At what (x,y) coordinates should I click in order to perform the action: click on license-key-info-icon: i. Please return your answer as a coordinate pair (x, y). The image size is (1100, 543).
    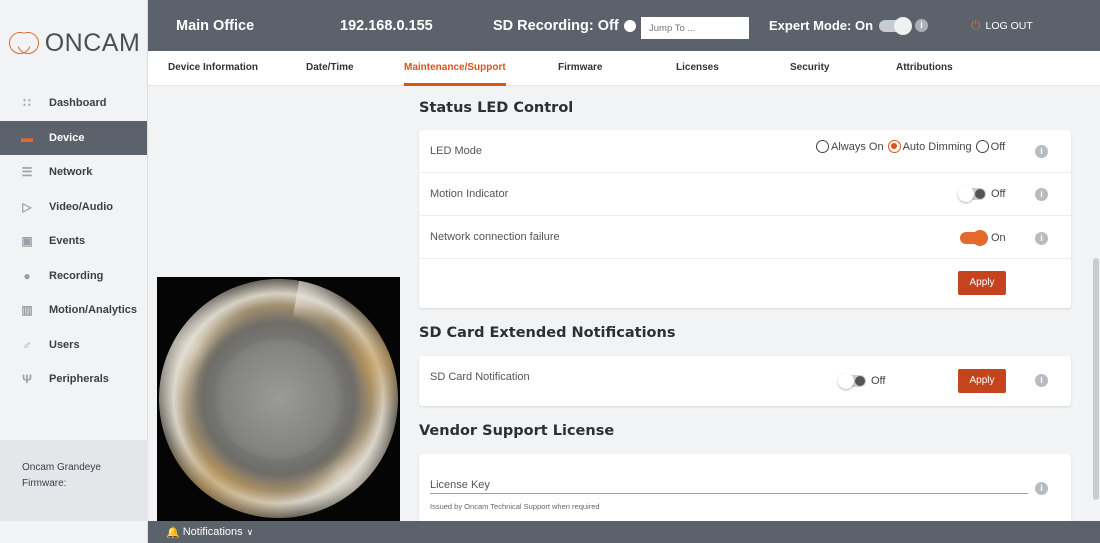
    Looking at the image, I should click on (1041, 488).